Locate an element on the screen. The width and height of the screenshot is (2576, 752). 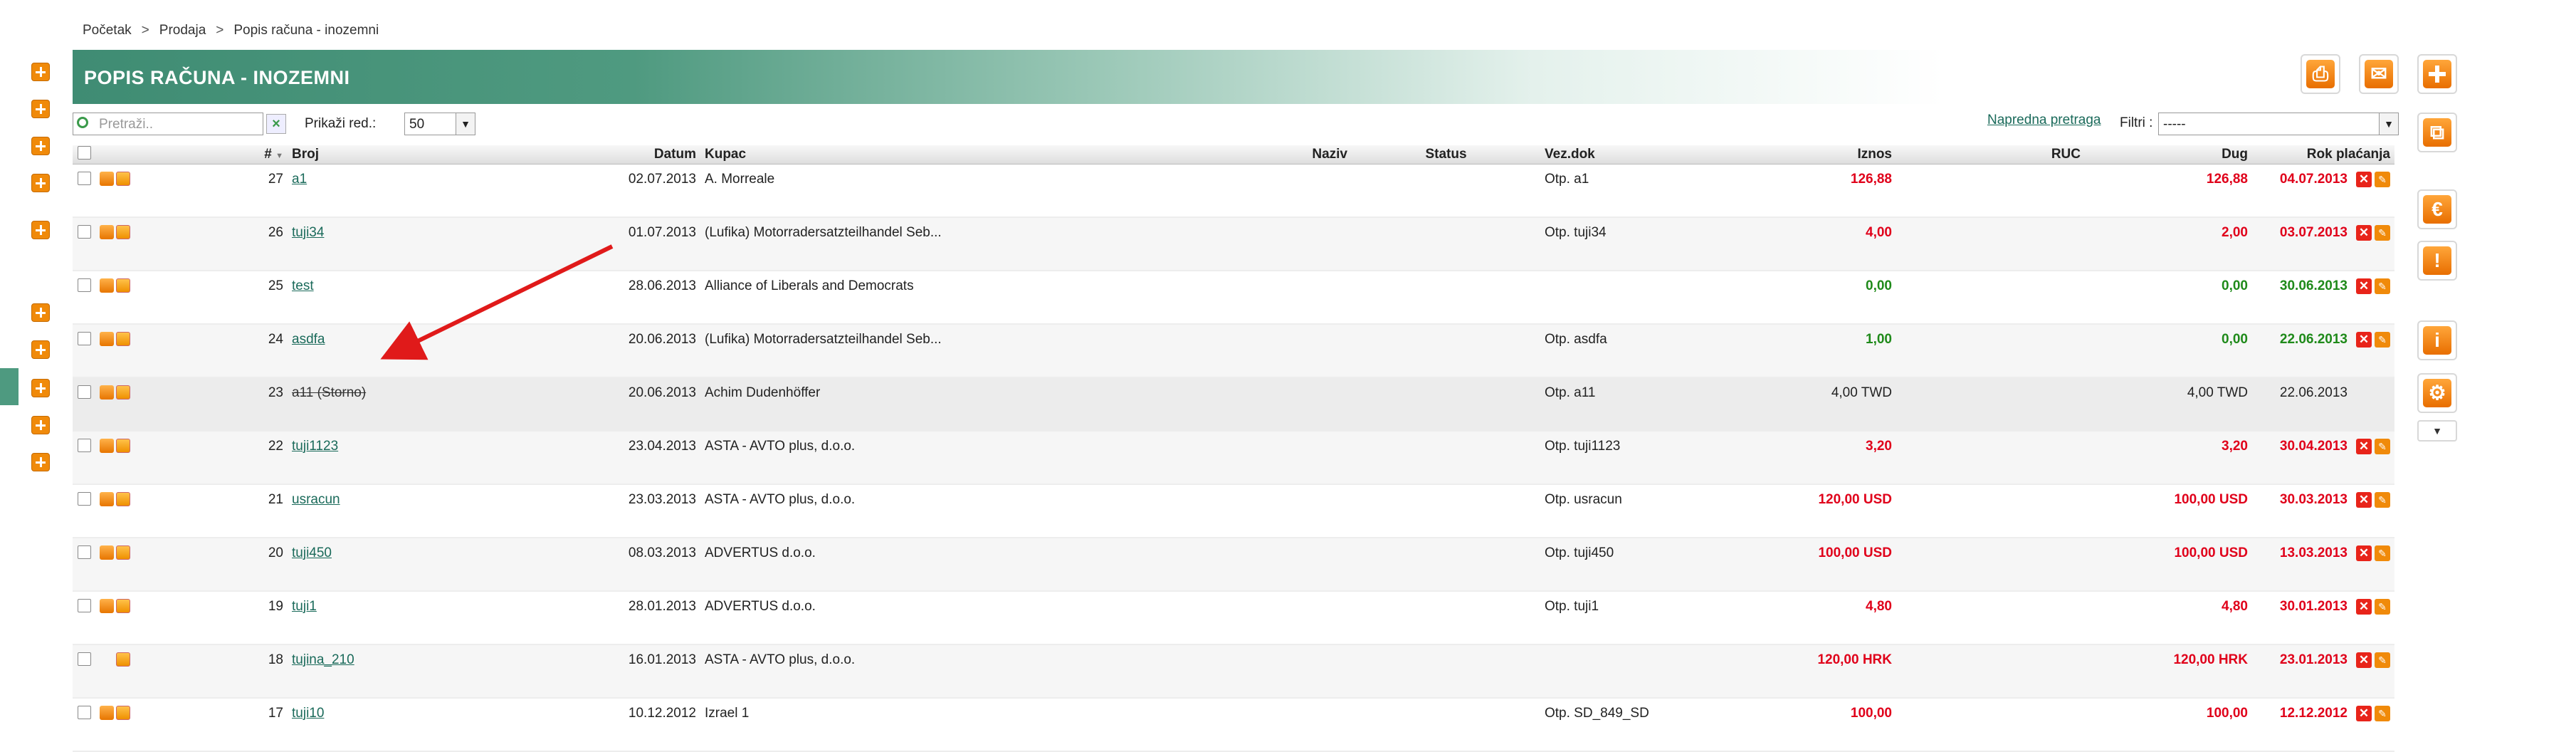
row-broj: usracun is located at coordinates (441, 511).